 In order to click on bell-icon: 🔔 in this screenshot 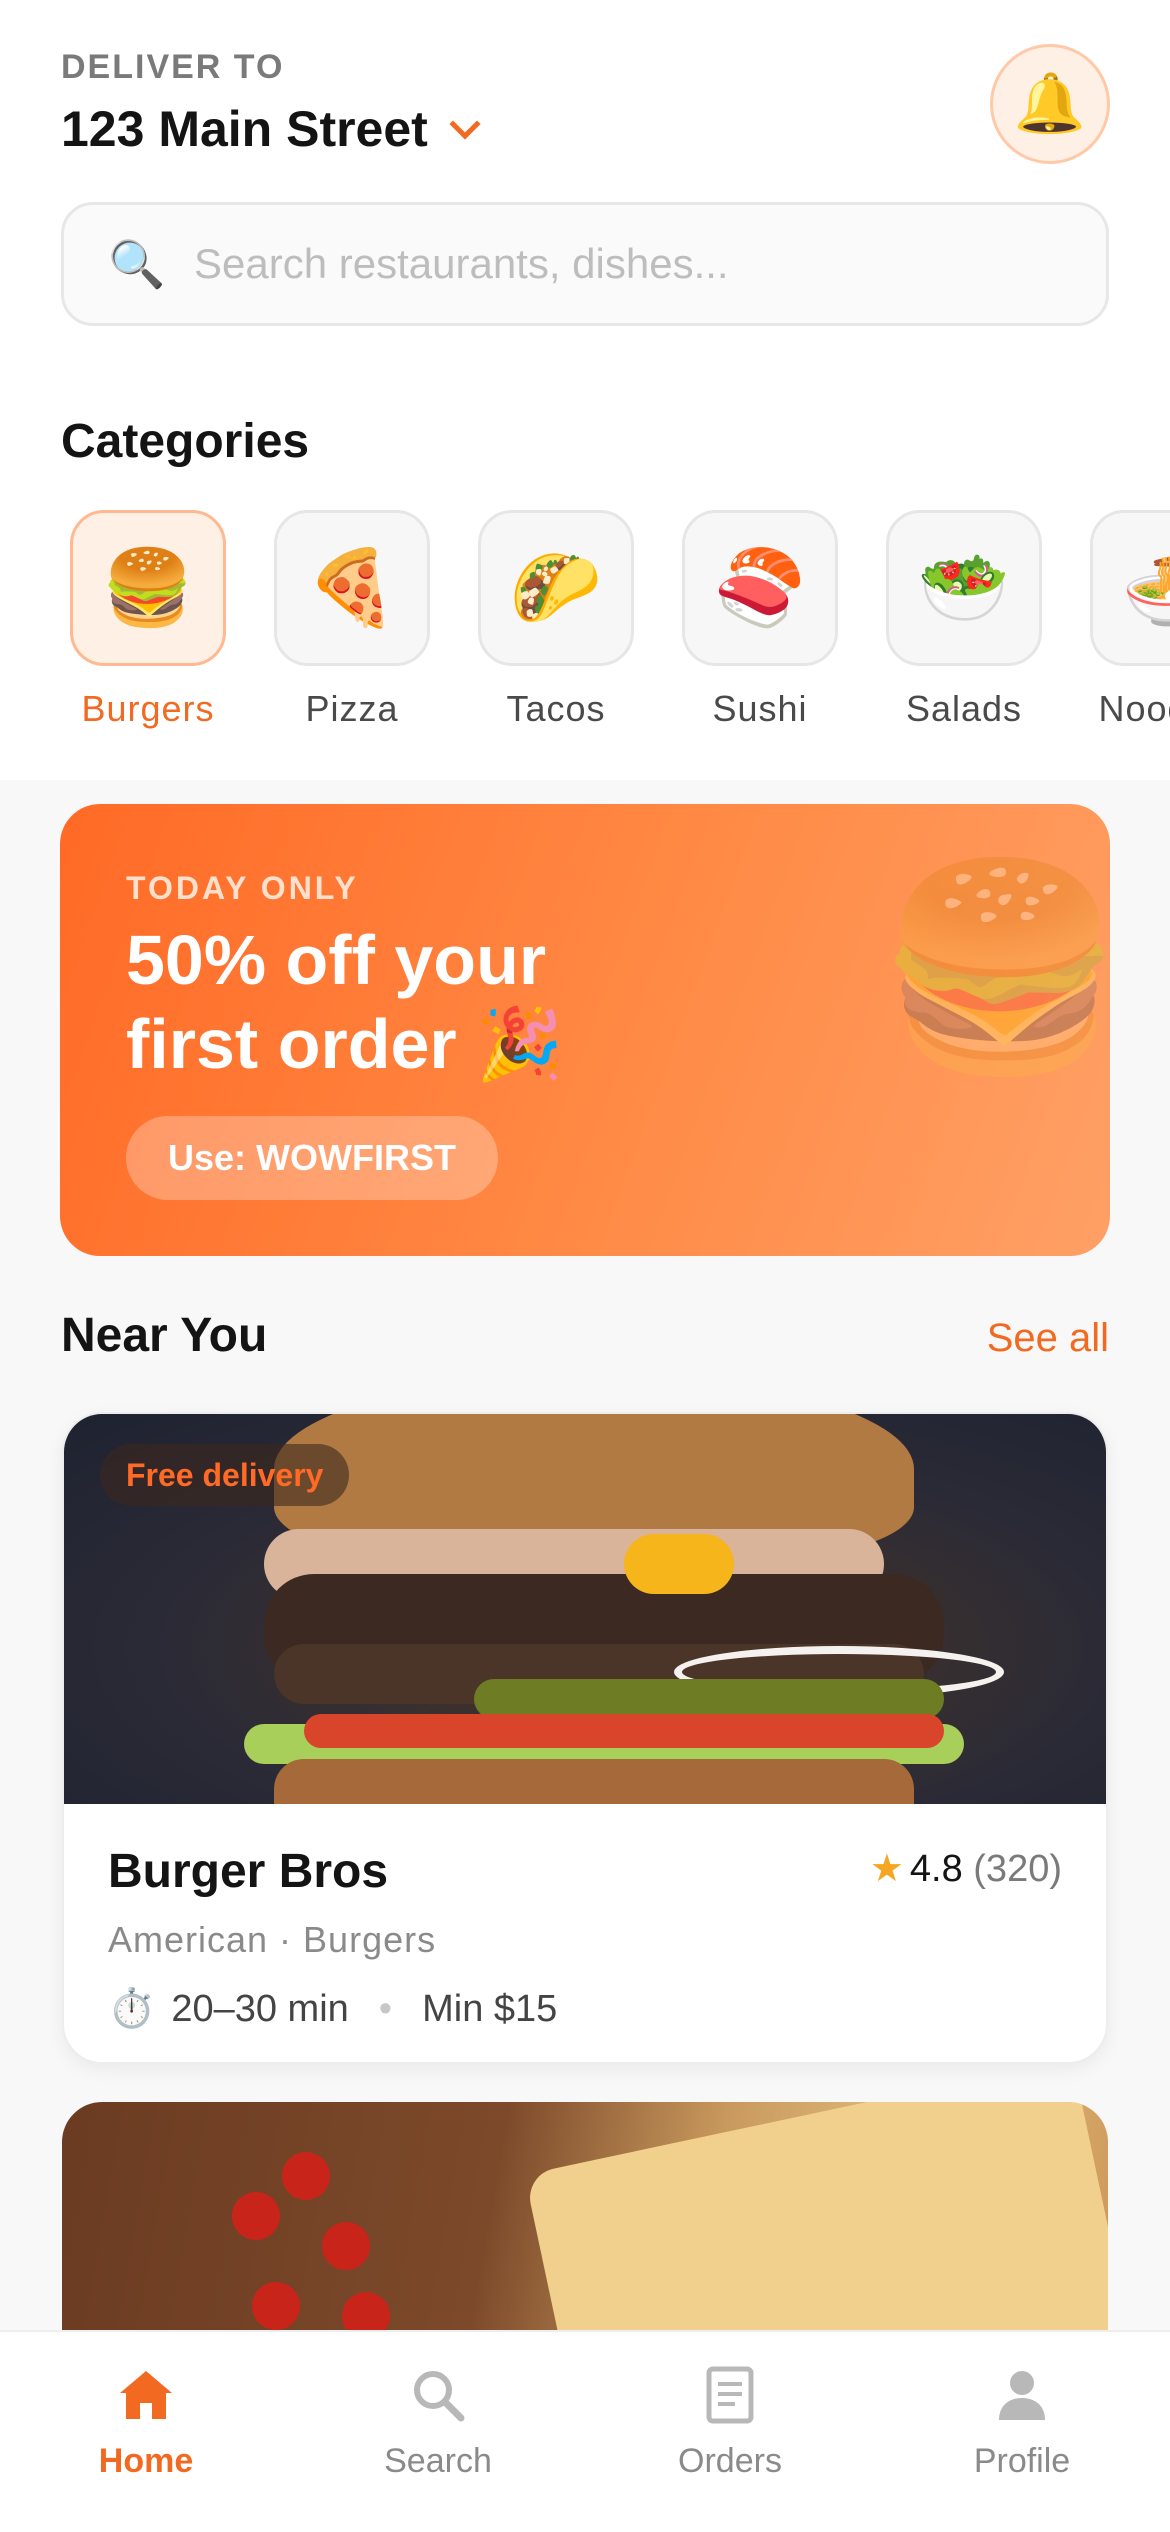, I will do `click(1050, 103)`.